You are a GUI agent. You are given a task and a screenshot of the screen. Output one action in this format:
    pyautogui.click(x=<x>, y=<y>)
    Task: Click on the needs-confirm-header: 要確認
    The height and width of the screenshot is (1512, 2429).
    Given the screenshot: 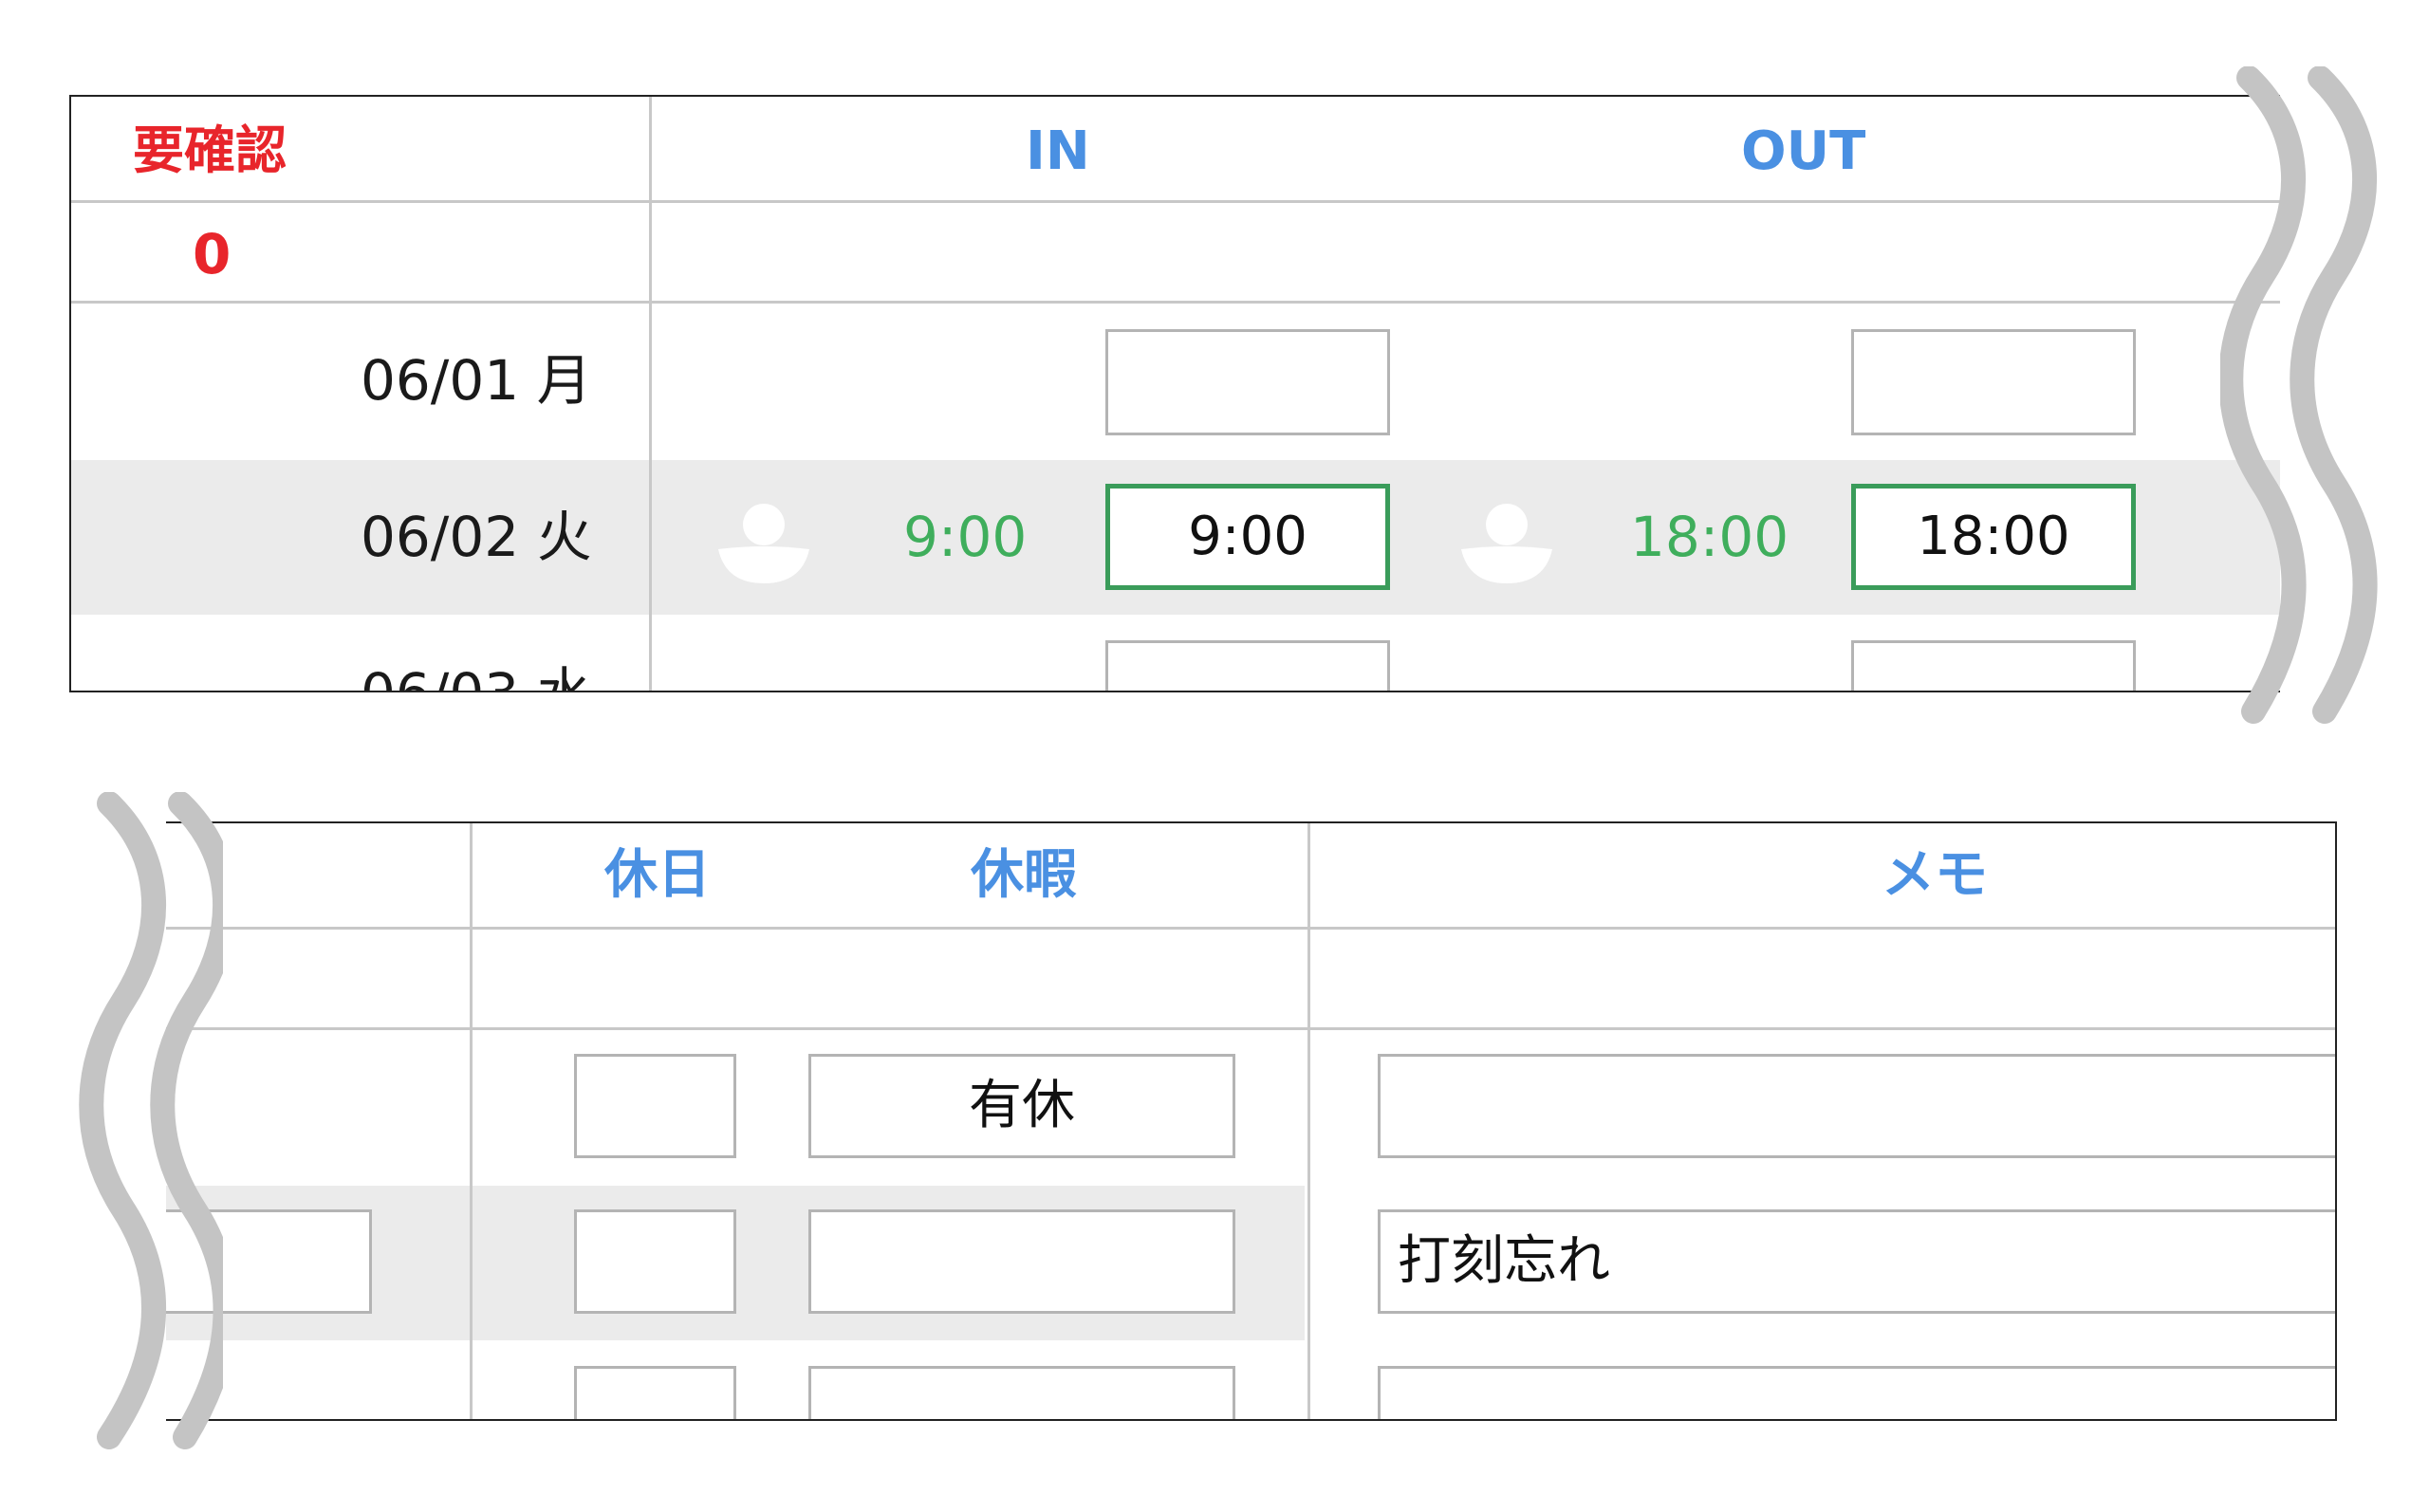 What is the action you would take?
    pyautogui.click(x=210, y=150)
    